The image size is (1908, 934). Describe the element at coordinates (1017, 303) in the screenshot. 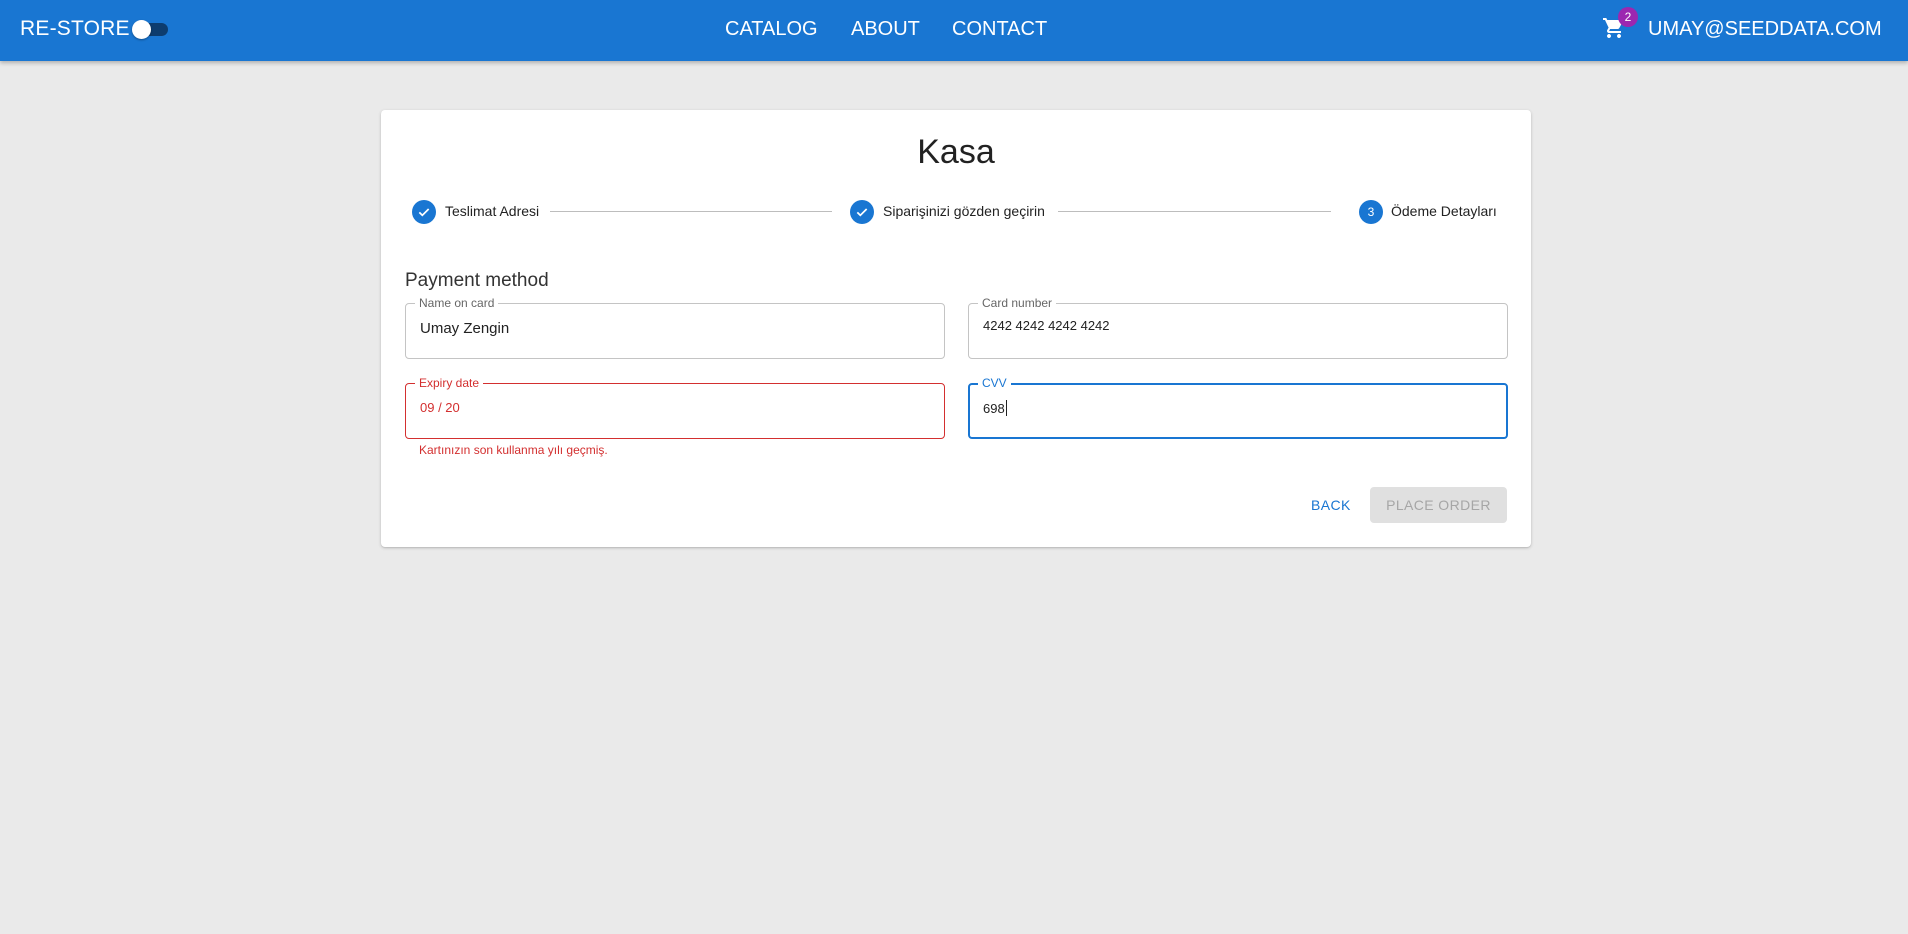

I see `card-number-label: Card number` at that location.